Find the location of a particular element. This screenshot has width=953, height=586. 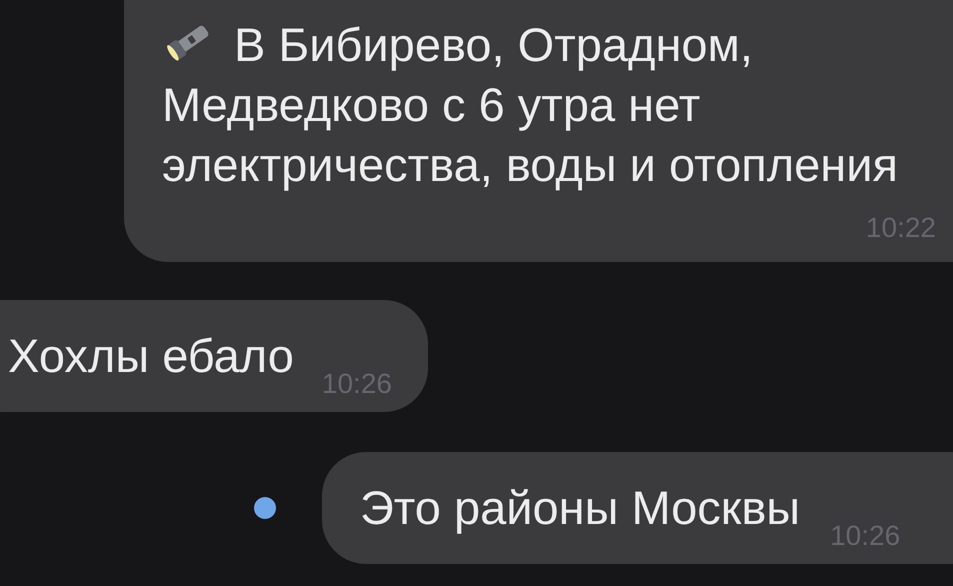

message-text: Хохлы ебало is located at coordinates (151, 356).